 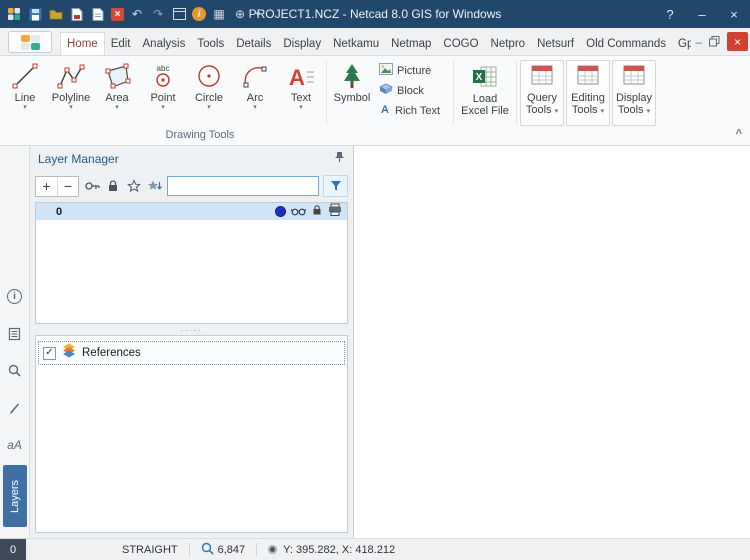 What do you see at coordinates (137, 14) in the screenshot?
I see `undo-icon: ↶` at bounding box center [137, 14].